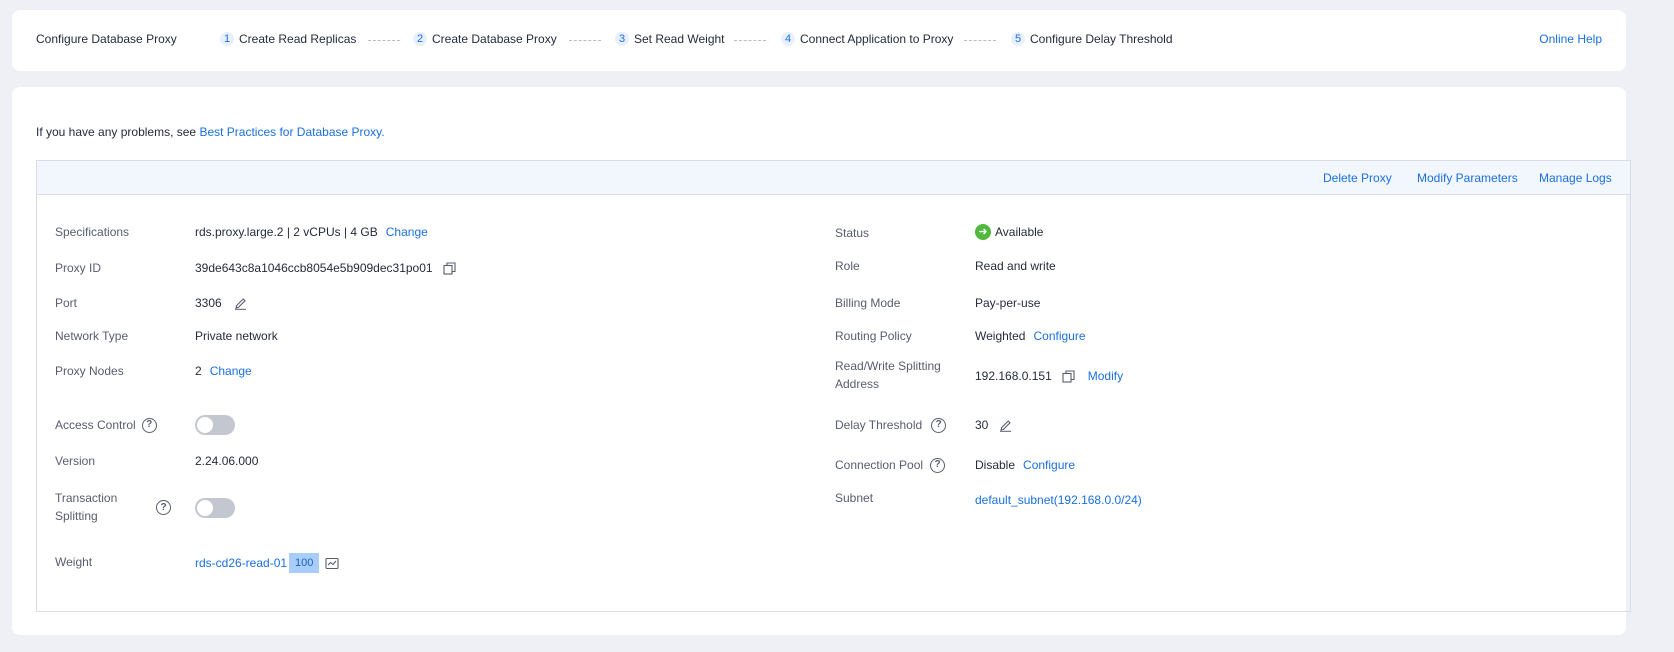  What do you see at coordinates (75, 461) in the screenshot?
I see `version-label: Version` at bounding box center [75, 461].